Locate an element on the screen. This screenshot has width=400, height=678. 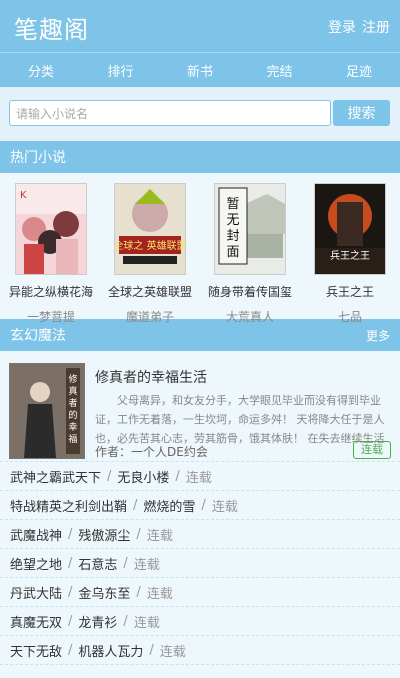
list-item: 武神之霸武天下 / 无良小楼 / 连载 is located at coordinates (200, 476).